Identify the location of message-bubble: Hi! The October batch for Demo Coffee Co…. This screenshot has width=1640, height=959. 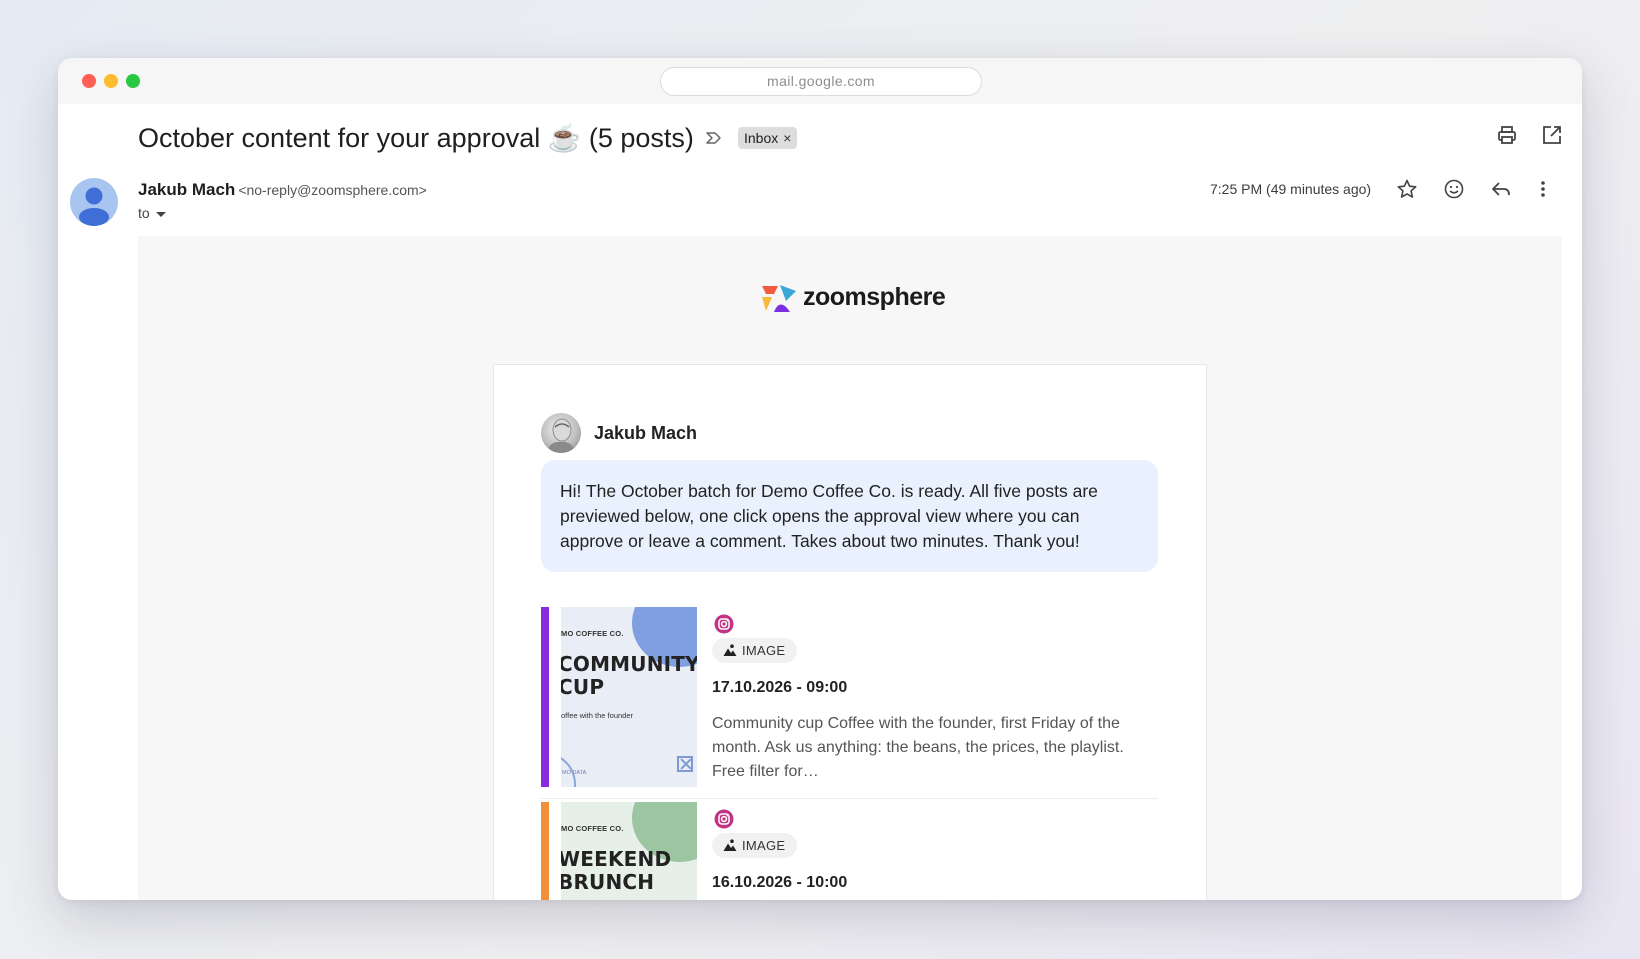
(849, 516).